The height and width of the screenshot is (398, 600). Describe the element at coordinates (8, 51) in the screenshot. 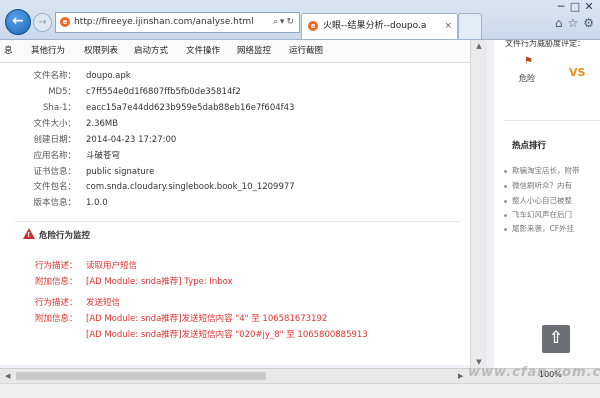

I see `tab-basic-info: 息` at that location.